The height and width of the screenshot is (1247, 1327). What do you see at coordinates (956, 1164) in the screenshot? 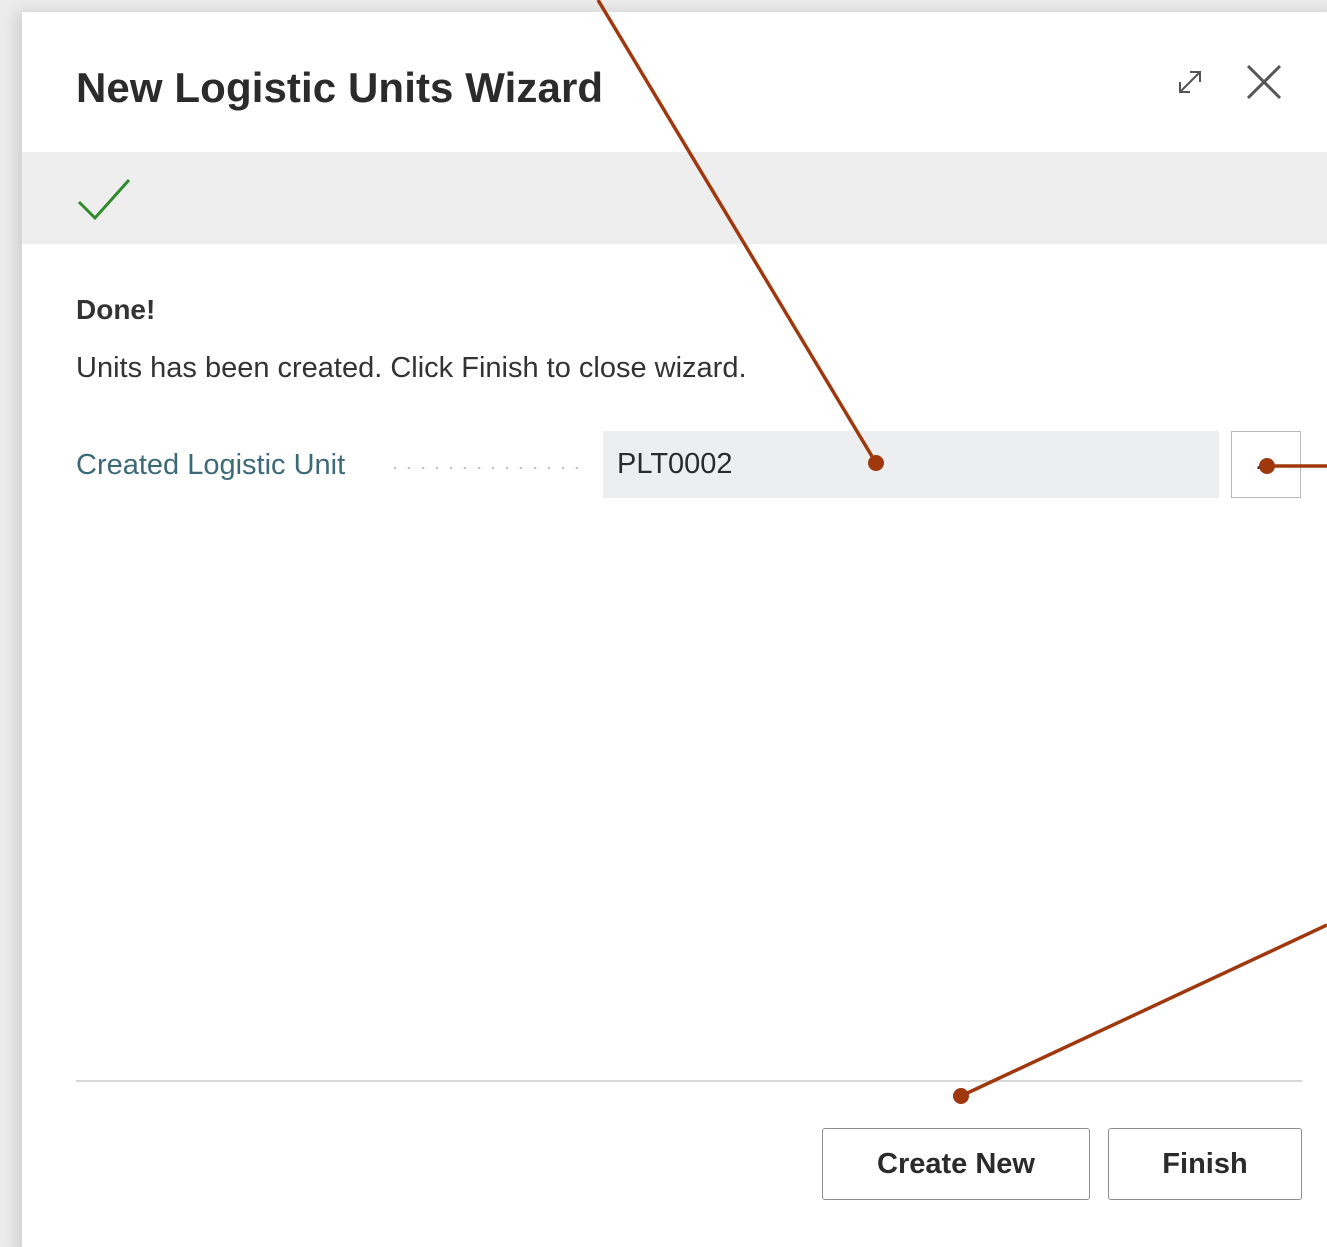
I see `create-new-button: Create New` at bounding box center [956, 1164].